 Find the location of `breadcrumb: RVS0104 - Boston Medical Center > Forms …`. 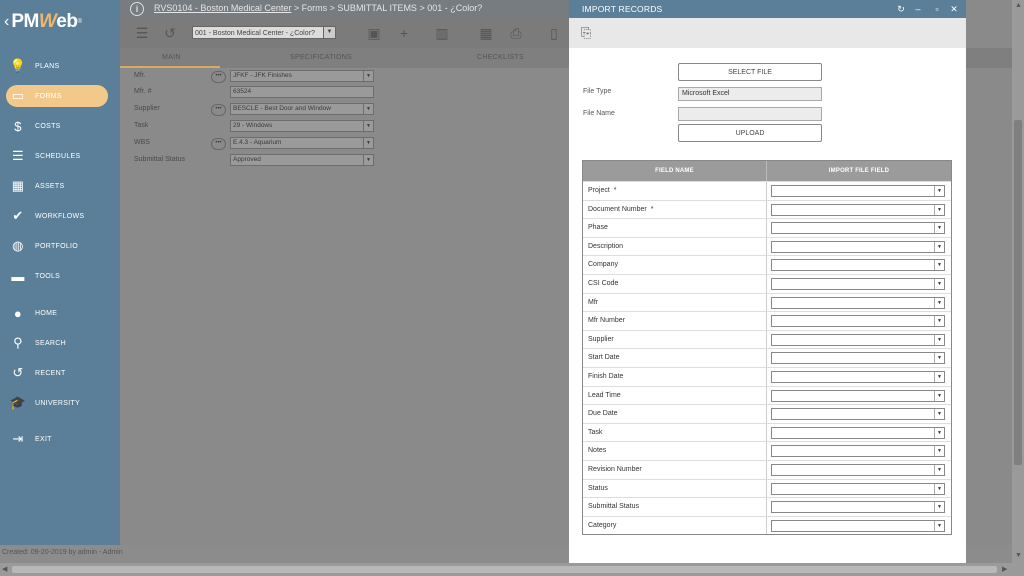

breadcrumb: RVS0104 - Boston Medical Center > Forms … is located at coordinates (318, 8).